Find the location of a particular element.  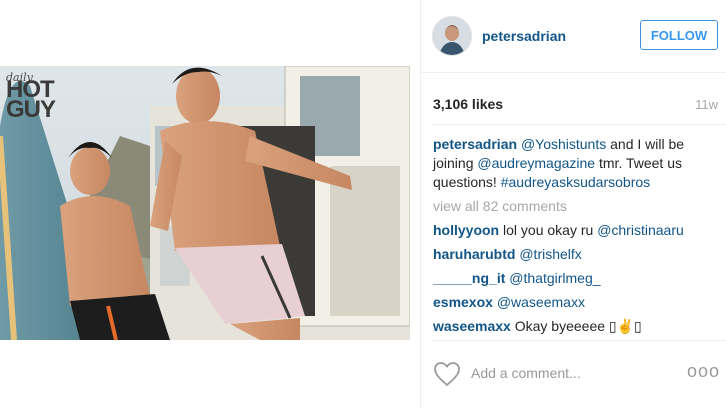

post-header: petersadrian FOLLOW is located at coordinates (573, 36).